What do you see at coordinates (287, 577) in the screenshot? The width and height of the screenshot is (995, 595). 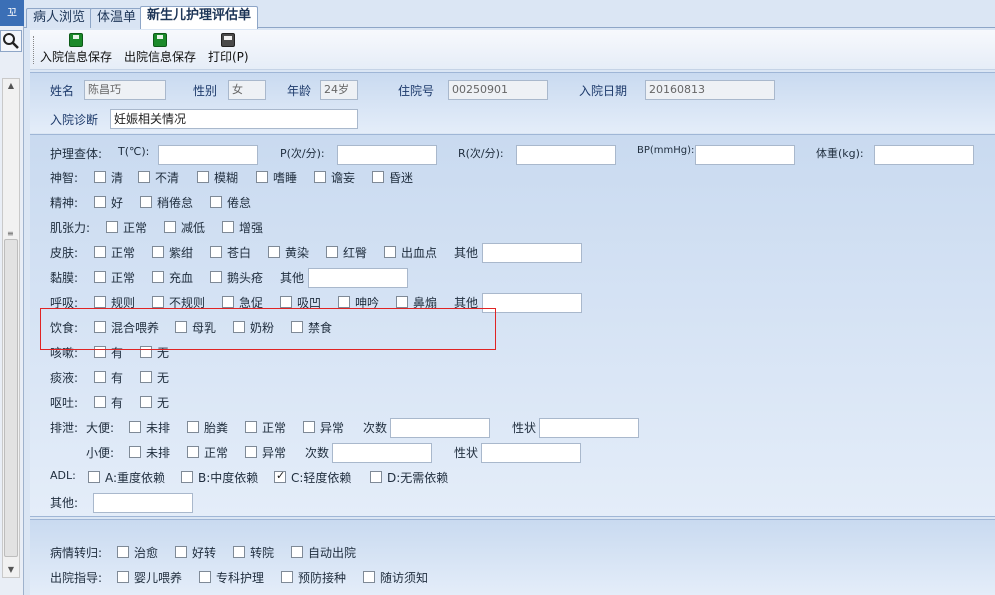 I see `guidance-vaccination-checkbox` at bounding box center [287, 577].